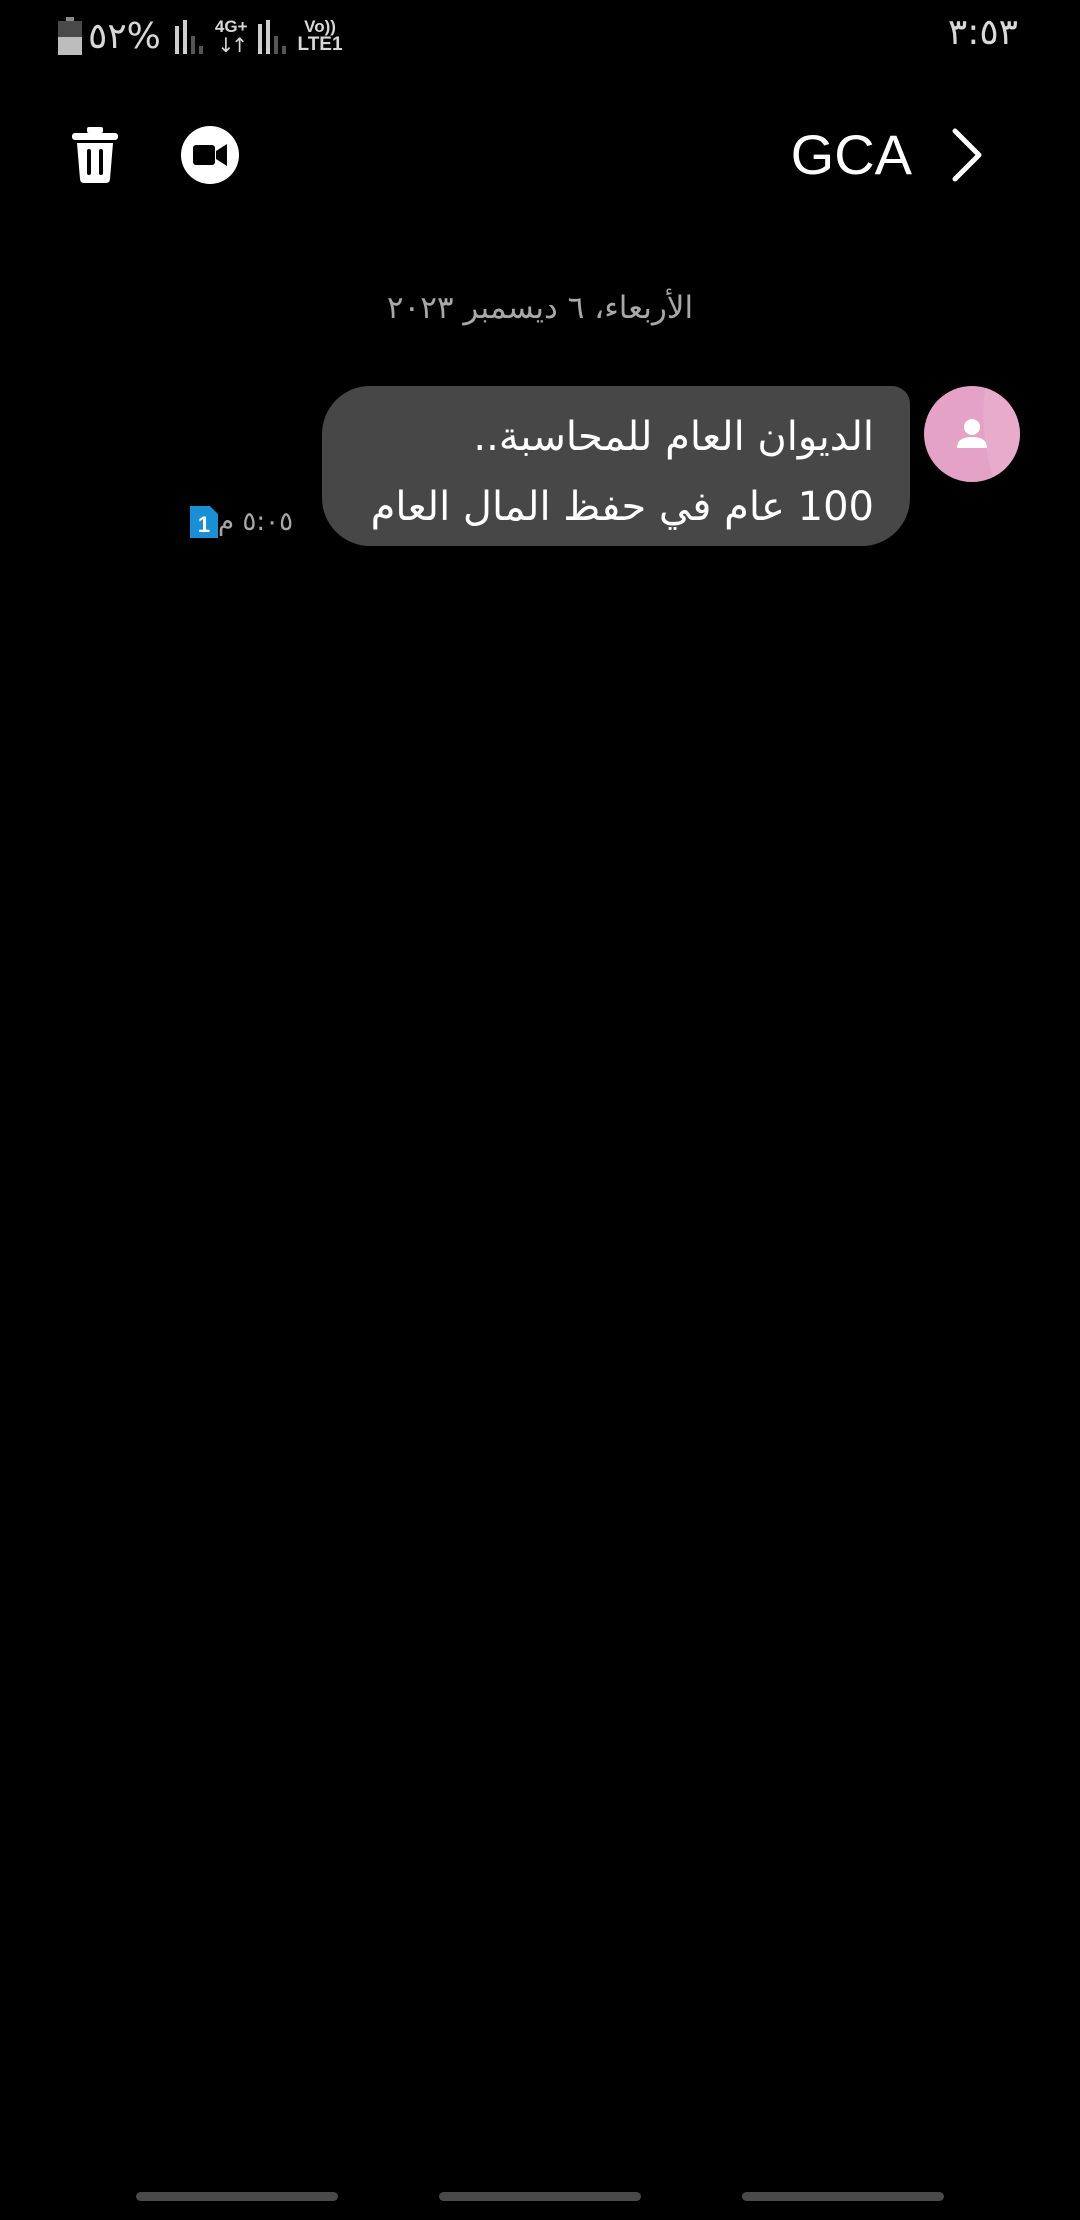 This screenshot has width=1080, height=2220. Describe the element at coordinates (540, 308) in the screenshot. I see `date-divider: الأربعاء، ٦ ديسمبر ٢٠٢٣` at that location.